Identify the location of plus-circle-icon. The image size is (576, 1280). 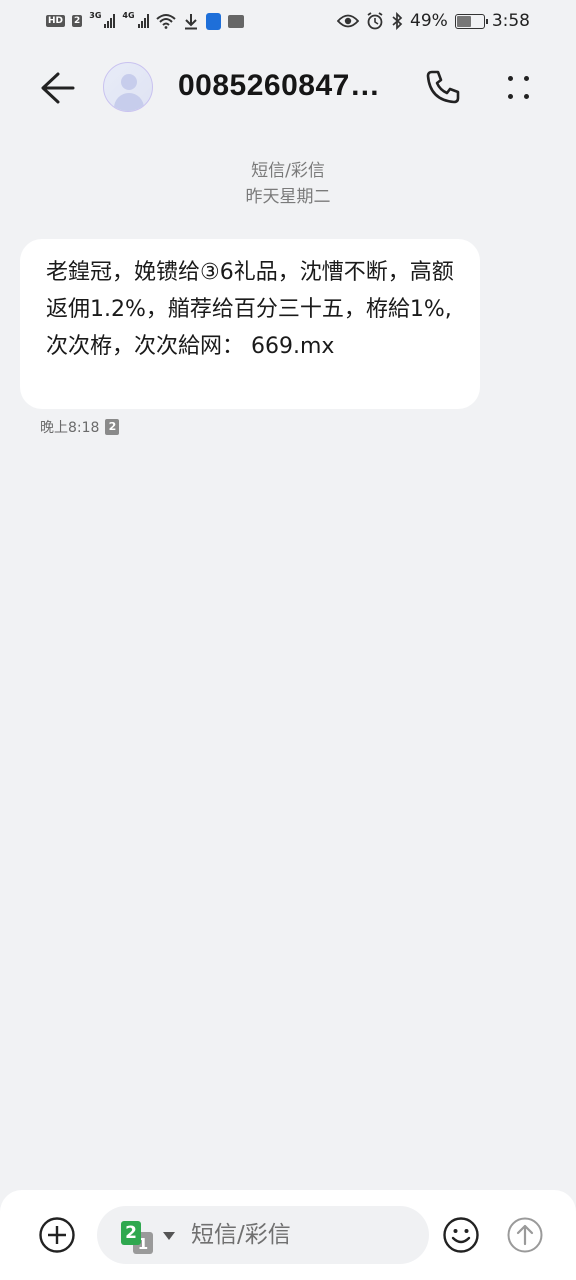
(57, 1235).